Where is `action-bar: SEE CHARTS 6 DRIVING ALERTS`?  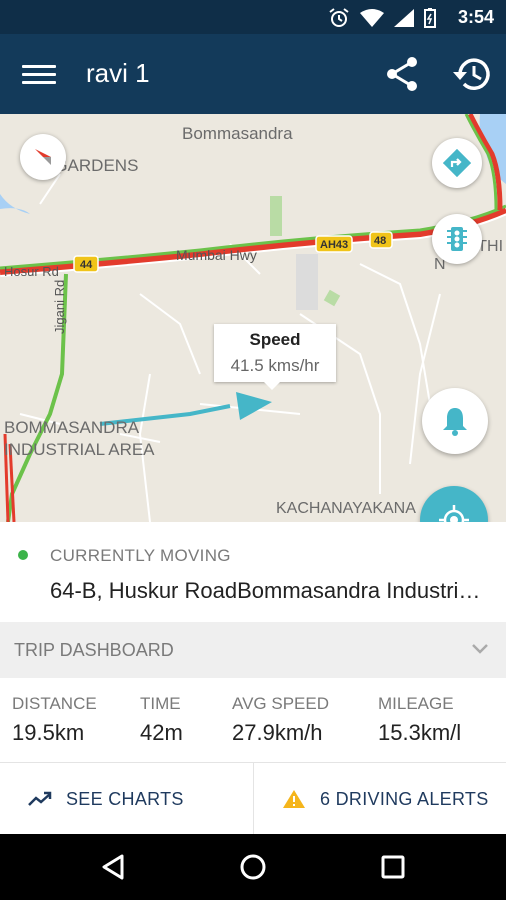
action-bar: SEE CHARTS 6 DRIVING ALERTS is located at coordinates (253, 798).